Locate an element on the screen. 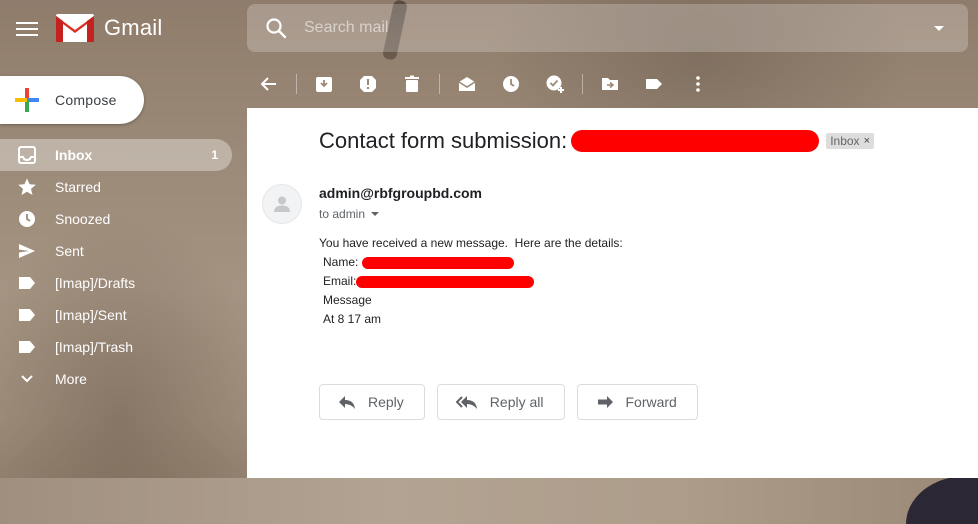 Image resolution: width=978 pixels, height=524 pixels. forward-label: Forward is located at coordinates (651, 402).